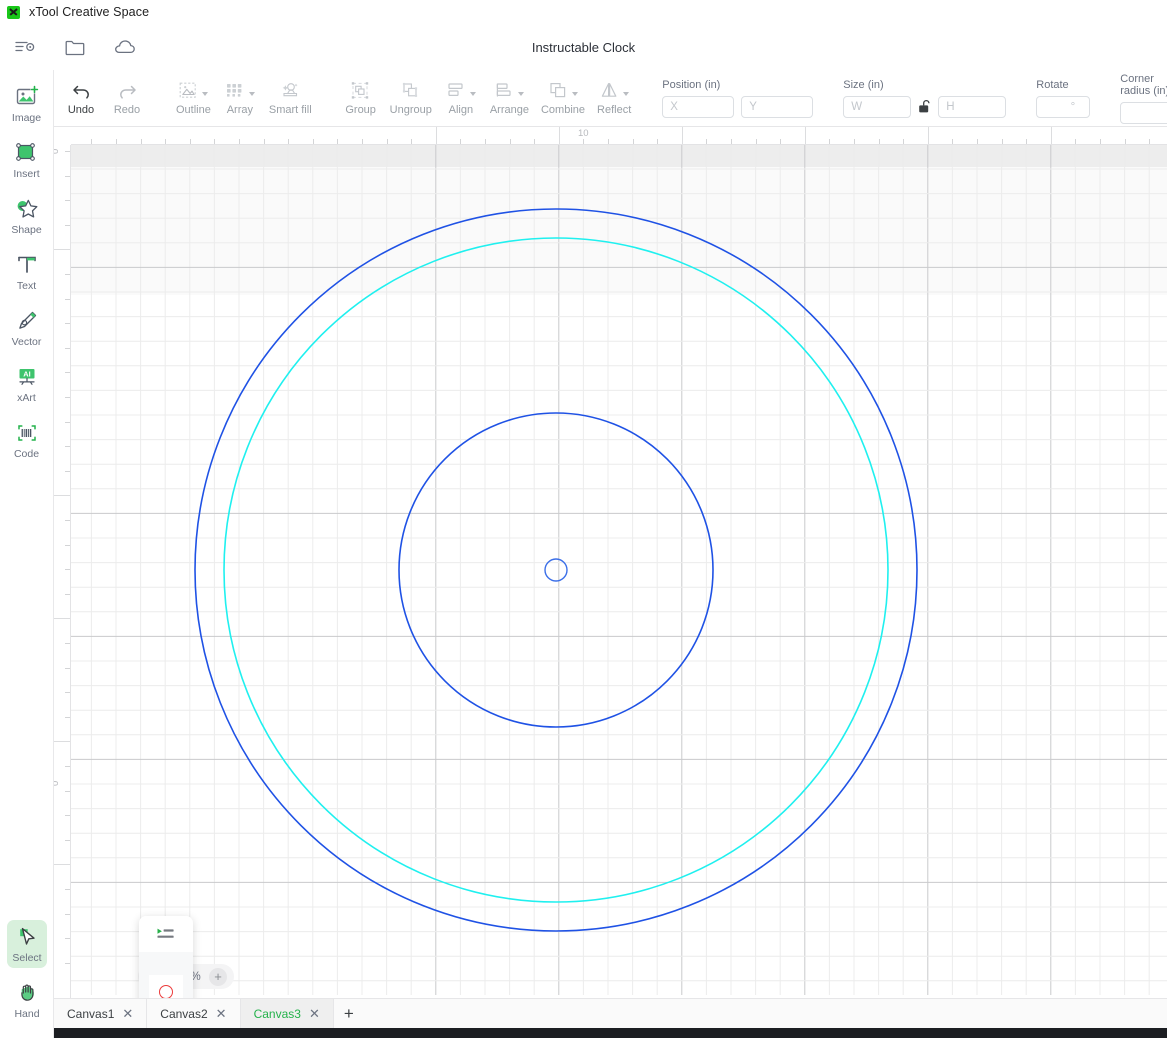 Image resolution: width=1167 pixels, height=1042 pixels. Describe the element at coordinates (193, 98) in the screenshot. I see `outline-button: Outline` at that location.